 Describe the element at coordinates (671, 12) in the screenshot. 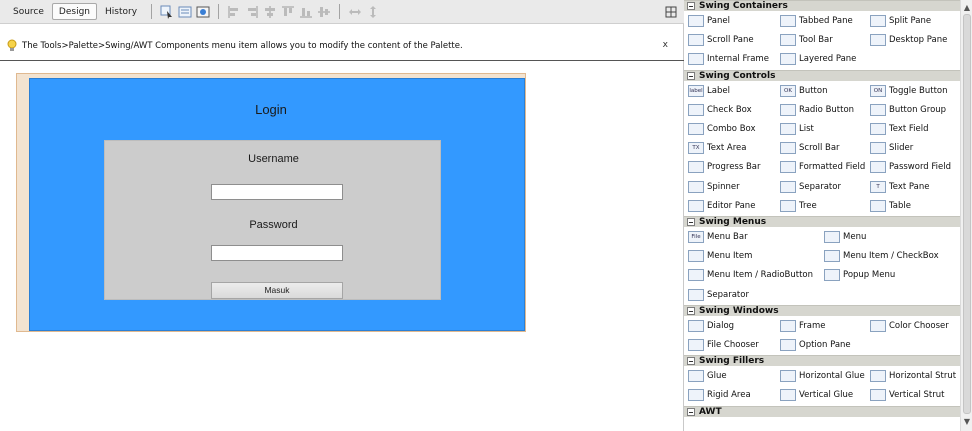

I see `maximize-icon` at that location.